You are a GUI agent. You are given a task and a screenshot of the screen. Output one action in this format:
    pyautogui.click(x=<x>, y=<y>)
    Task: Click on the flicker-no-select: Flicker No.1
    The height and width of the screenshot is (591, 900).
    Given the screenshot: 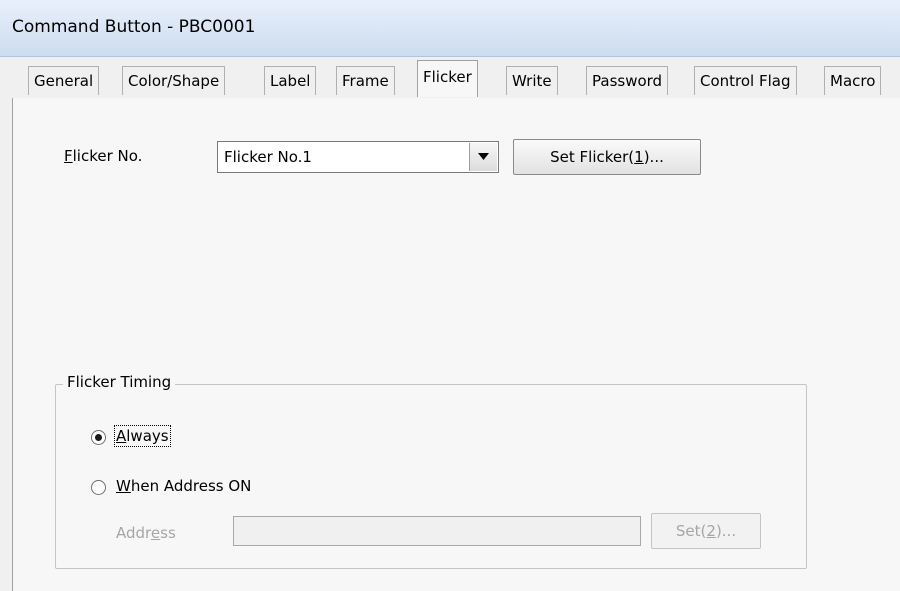 What is the action you would take?
    pyautogui.click(x=358, y=157)
    